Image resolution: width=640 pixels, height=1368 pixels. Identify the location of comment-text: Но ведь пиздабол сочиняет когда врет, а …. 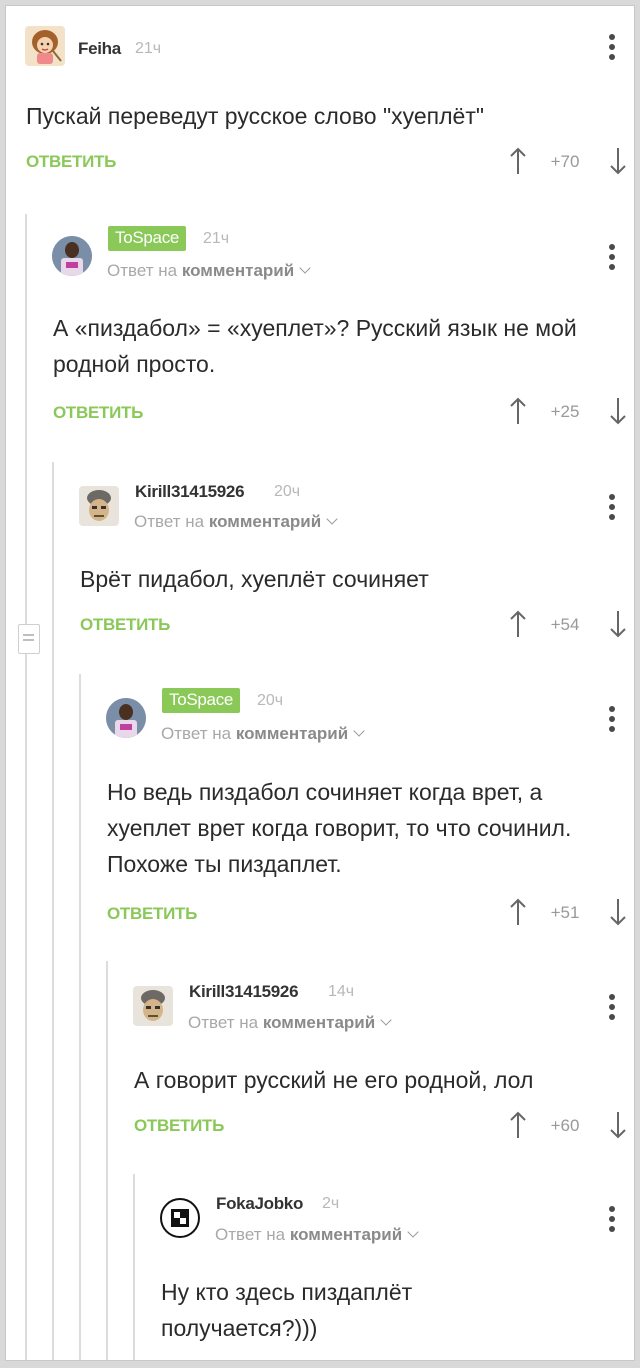
(339, 828).